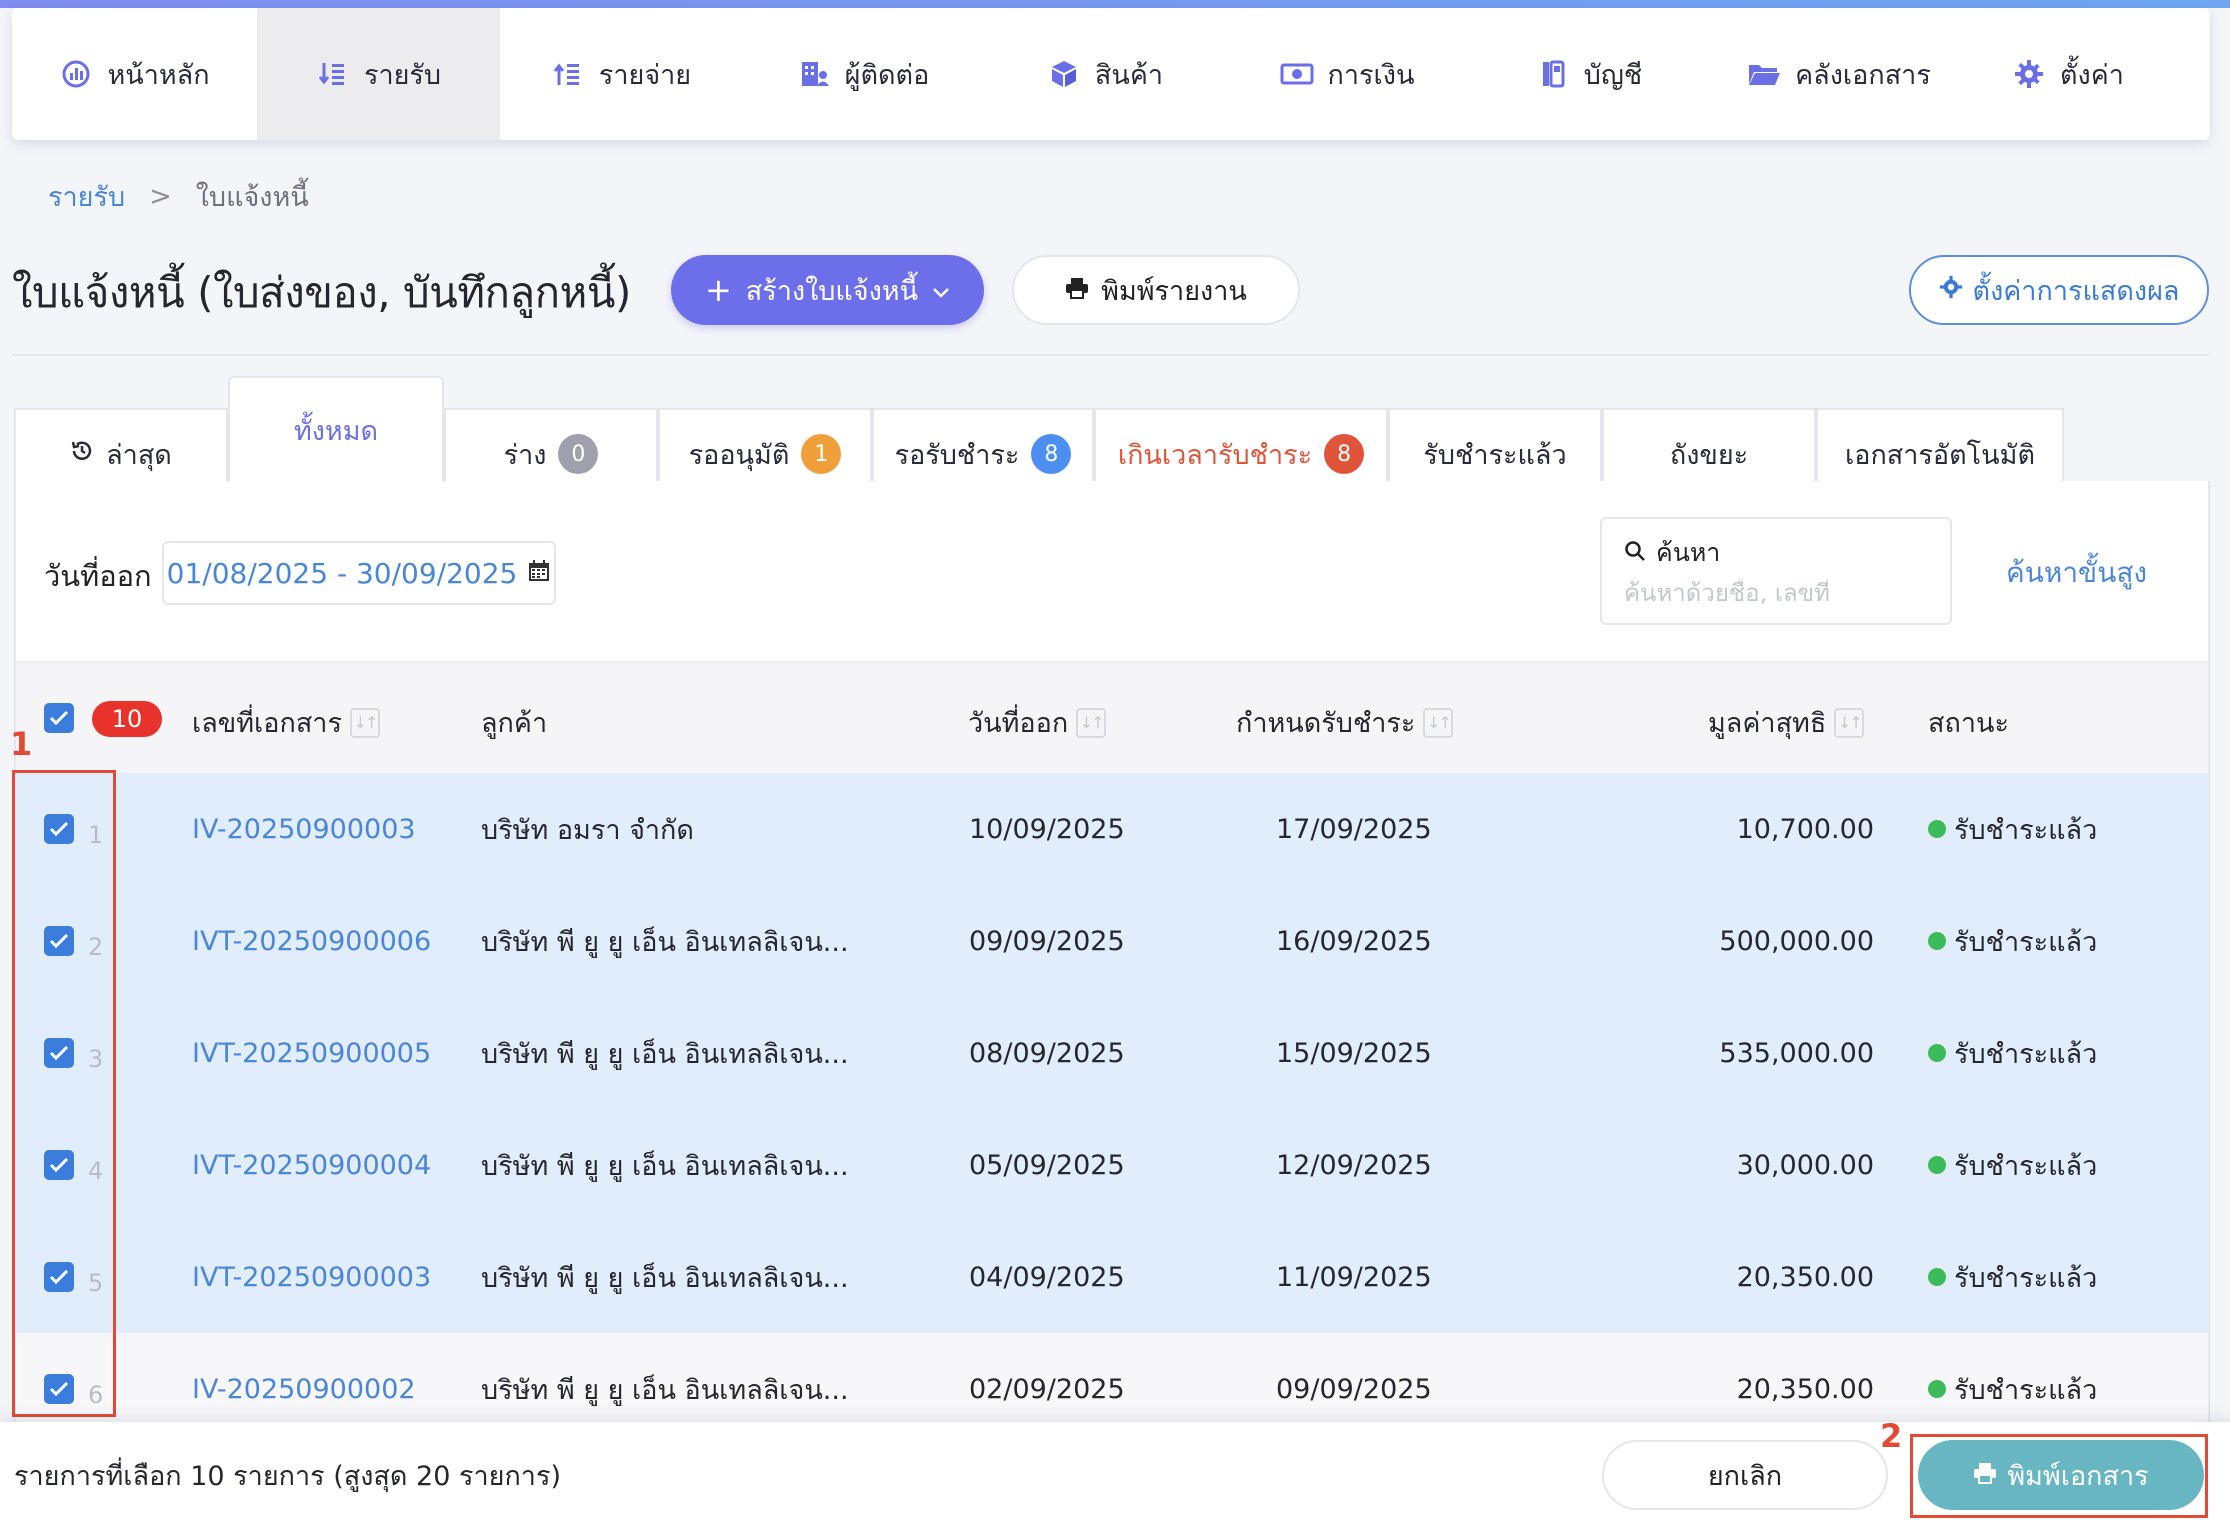  What do you see at coordinates (941, 290) in the screenshot?
I see `chevron-down-icon` at bounding box center [941, 290].